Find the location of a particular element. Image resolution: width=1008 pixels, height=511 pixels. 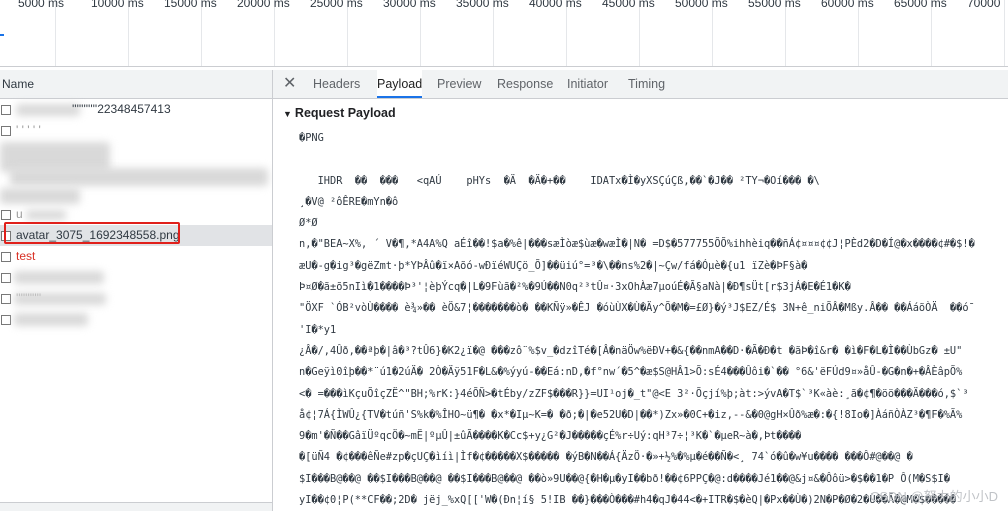

request-name: ' ' ' ' ' is located at coordinates (28, 130).